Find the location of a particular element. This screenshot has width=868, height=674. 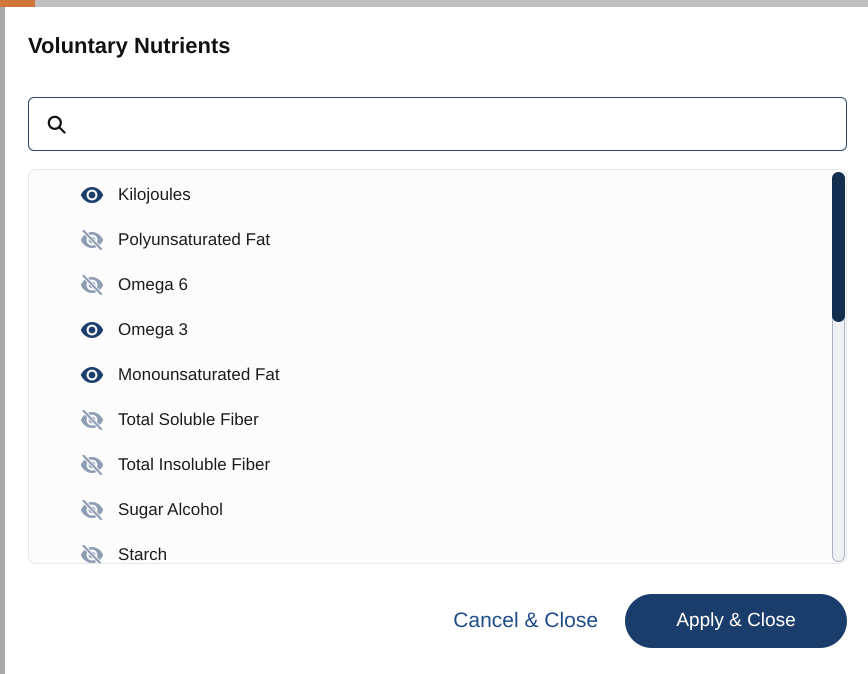

nutrient-label: Omega 6 is located at coordinates (153, 284).